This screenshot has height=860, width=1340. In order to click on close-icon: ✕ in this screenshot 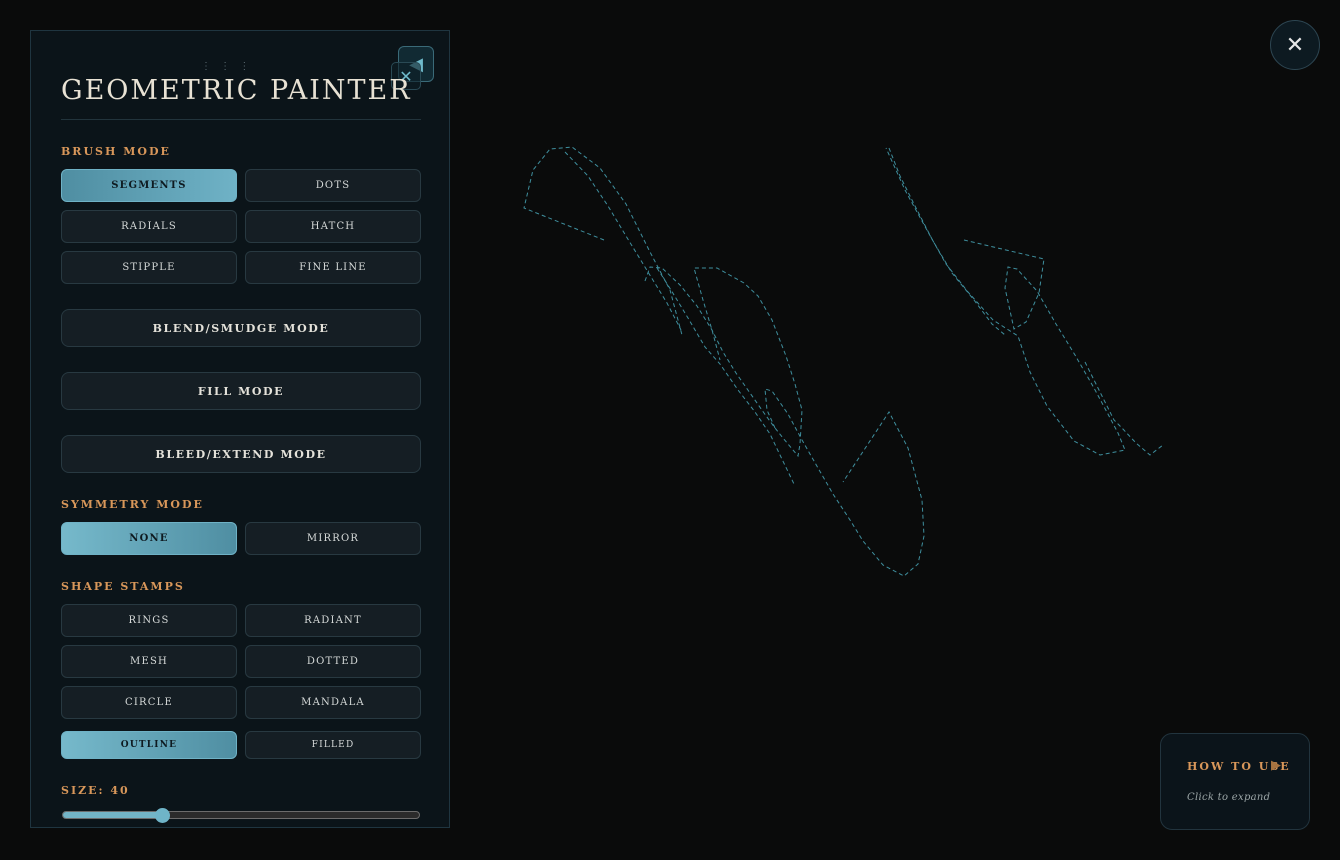, I will do `click(1295, 45)`.